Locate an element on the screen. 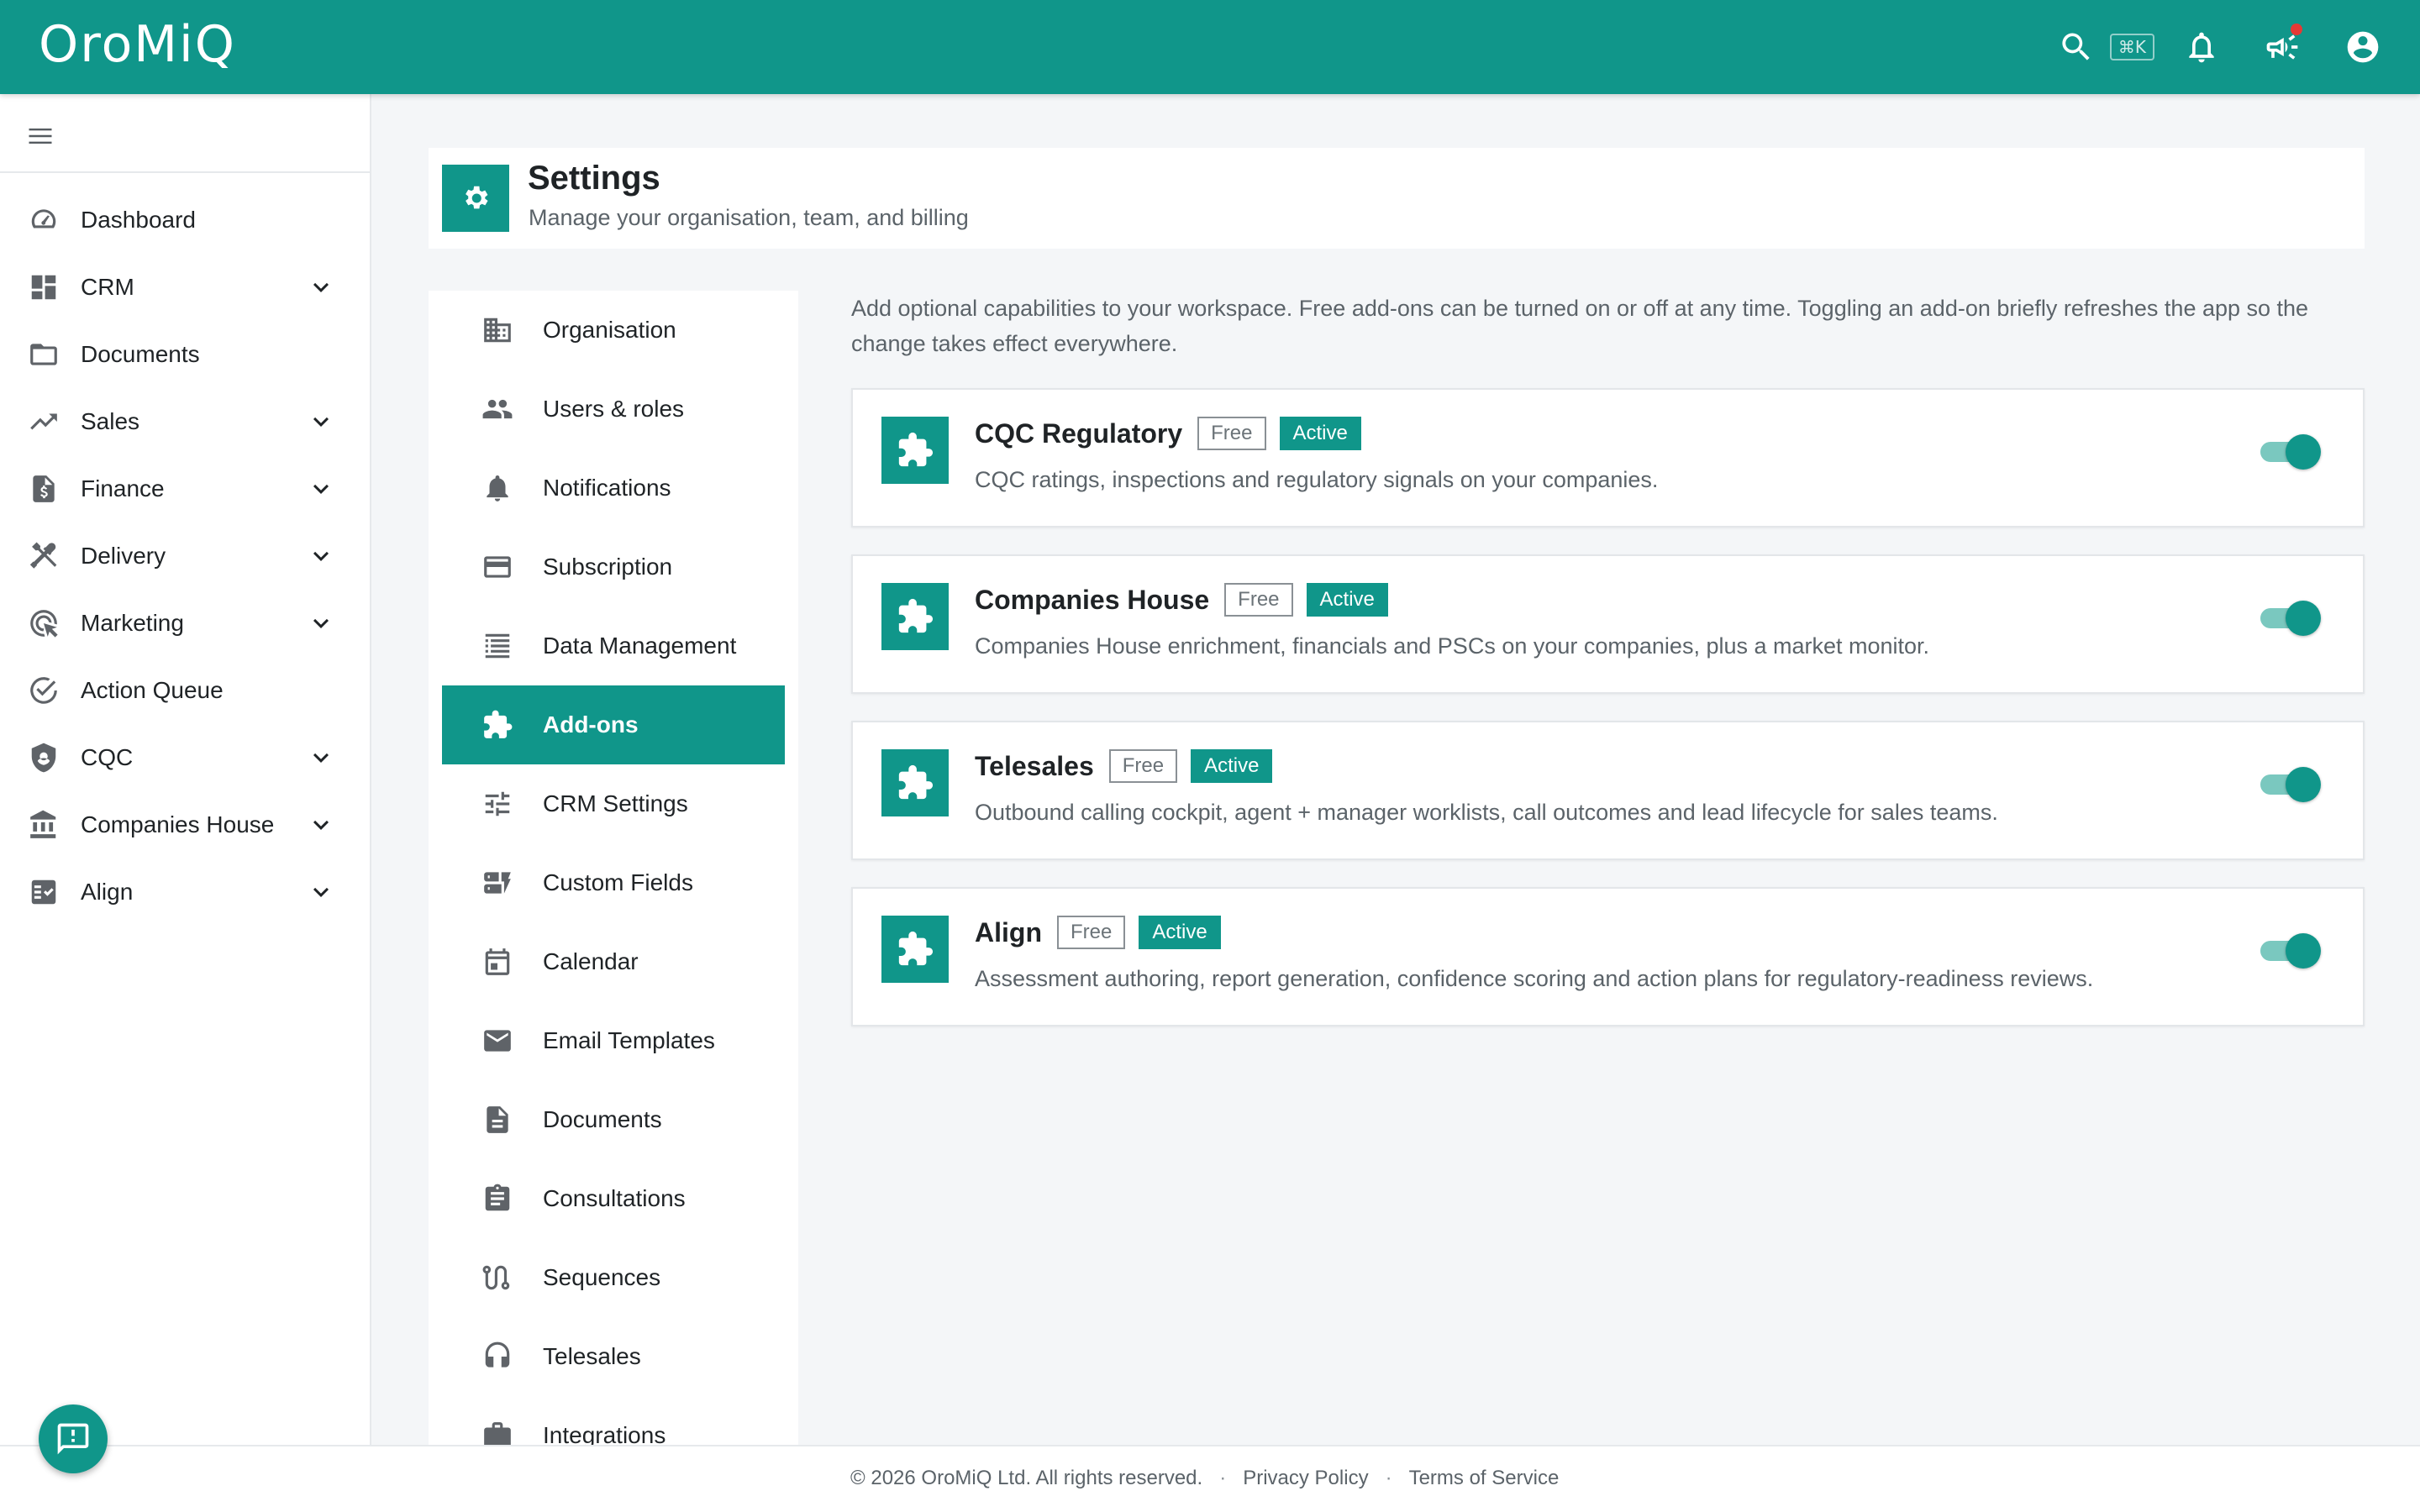 This screenshot has width=2420, height=1512. calendar-icon is located at coordinates (497, 962).